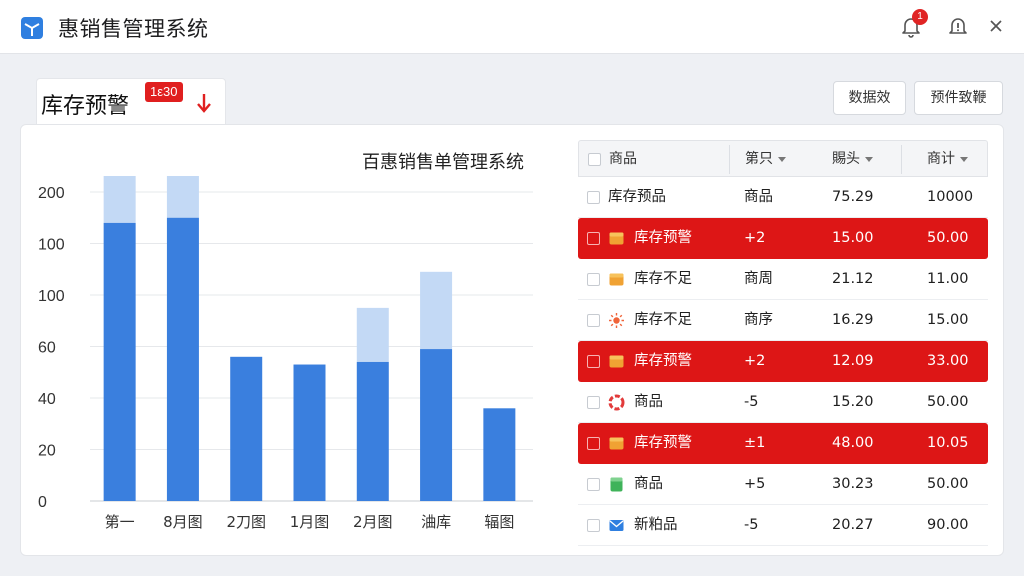 The width and height of the screenshot is (1024, 576). I want to click on cell-col3: 10.05, so click(948, 443).